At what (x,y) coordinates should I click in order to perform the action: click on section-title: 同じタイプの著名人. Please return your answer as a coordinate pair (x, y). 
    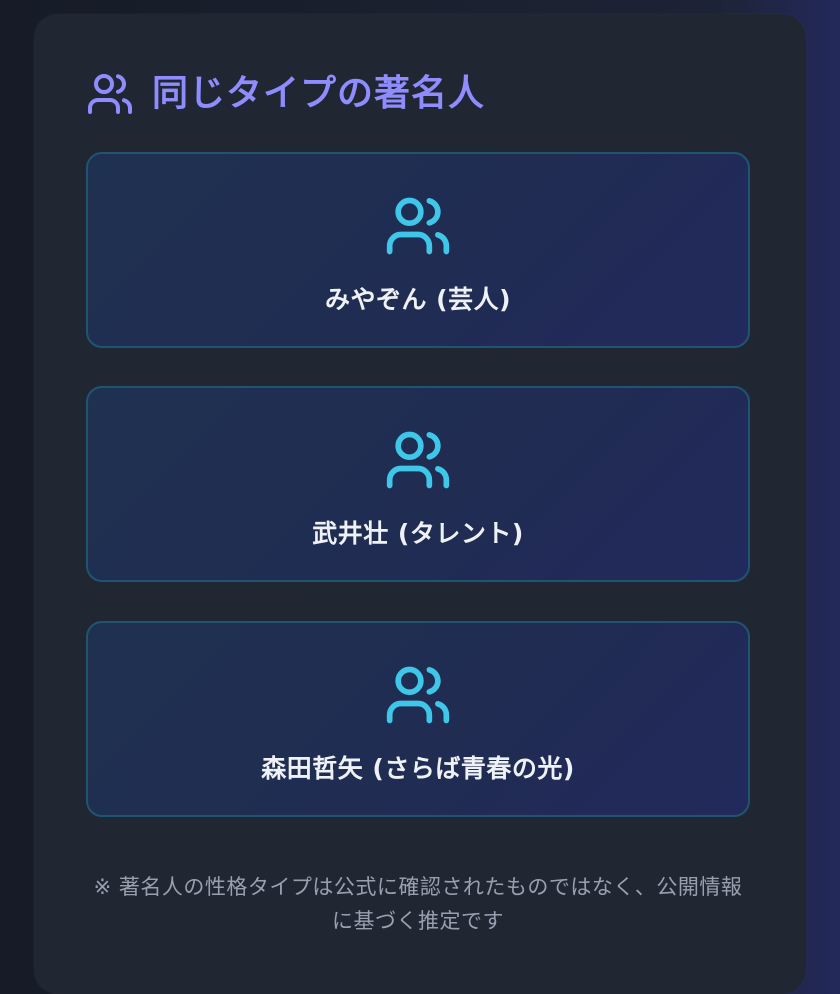
    Looking at the image, I should click on (319, 93).